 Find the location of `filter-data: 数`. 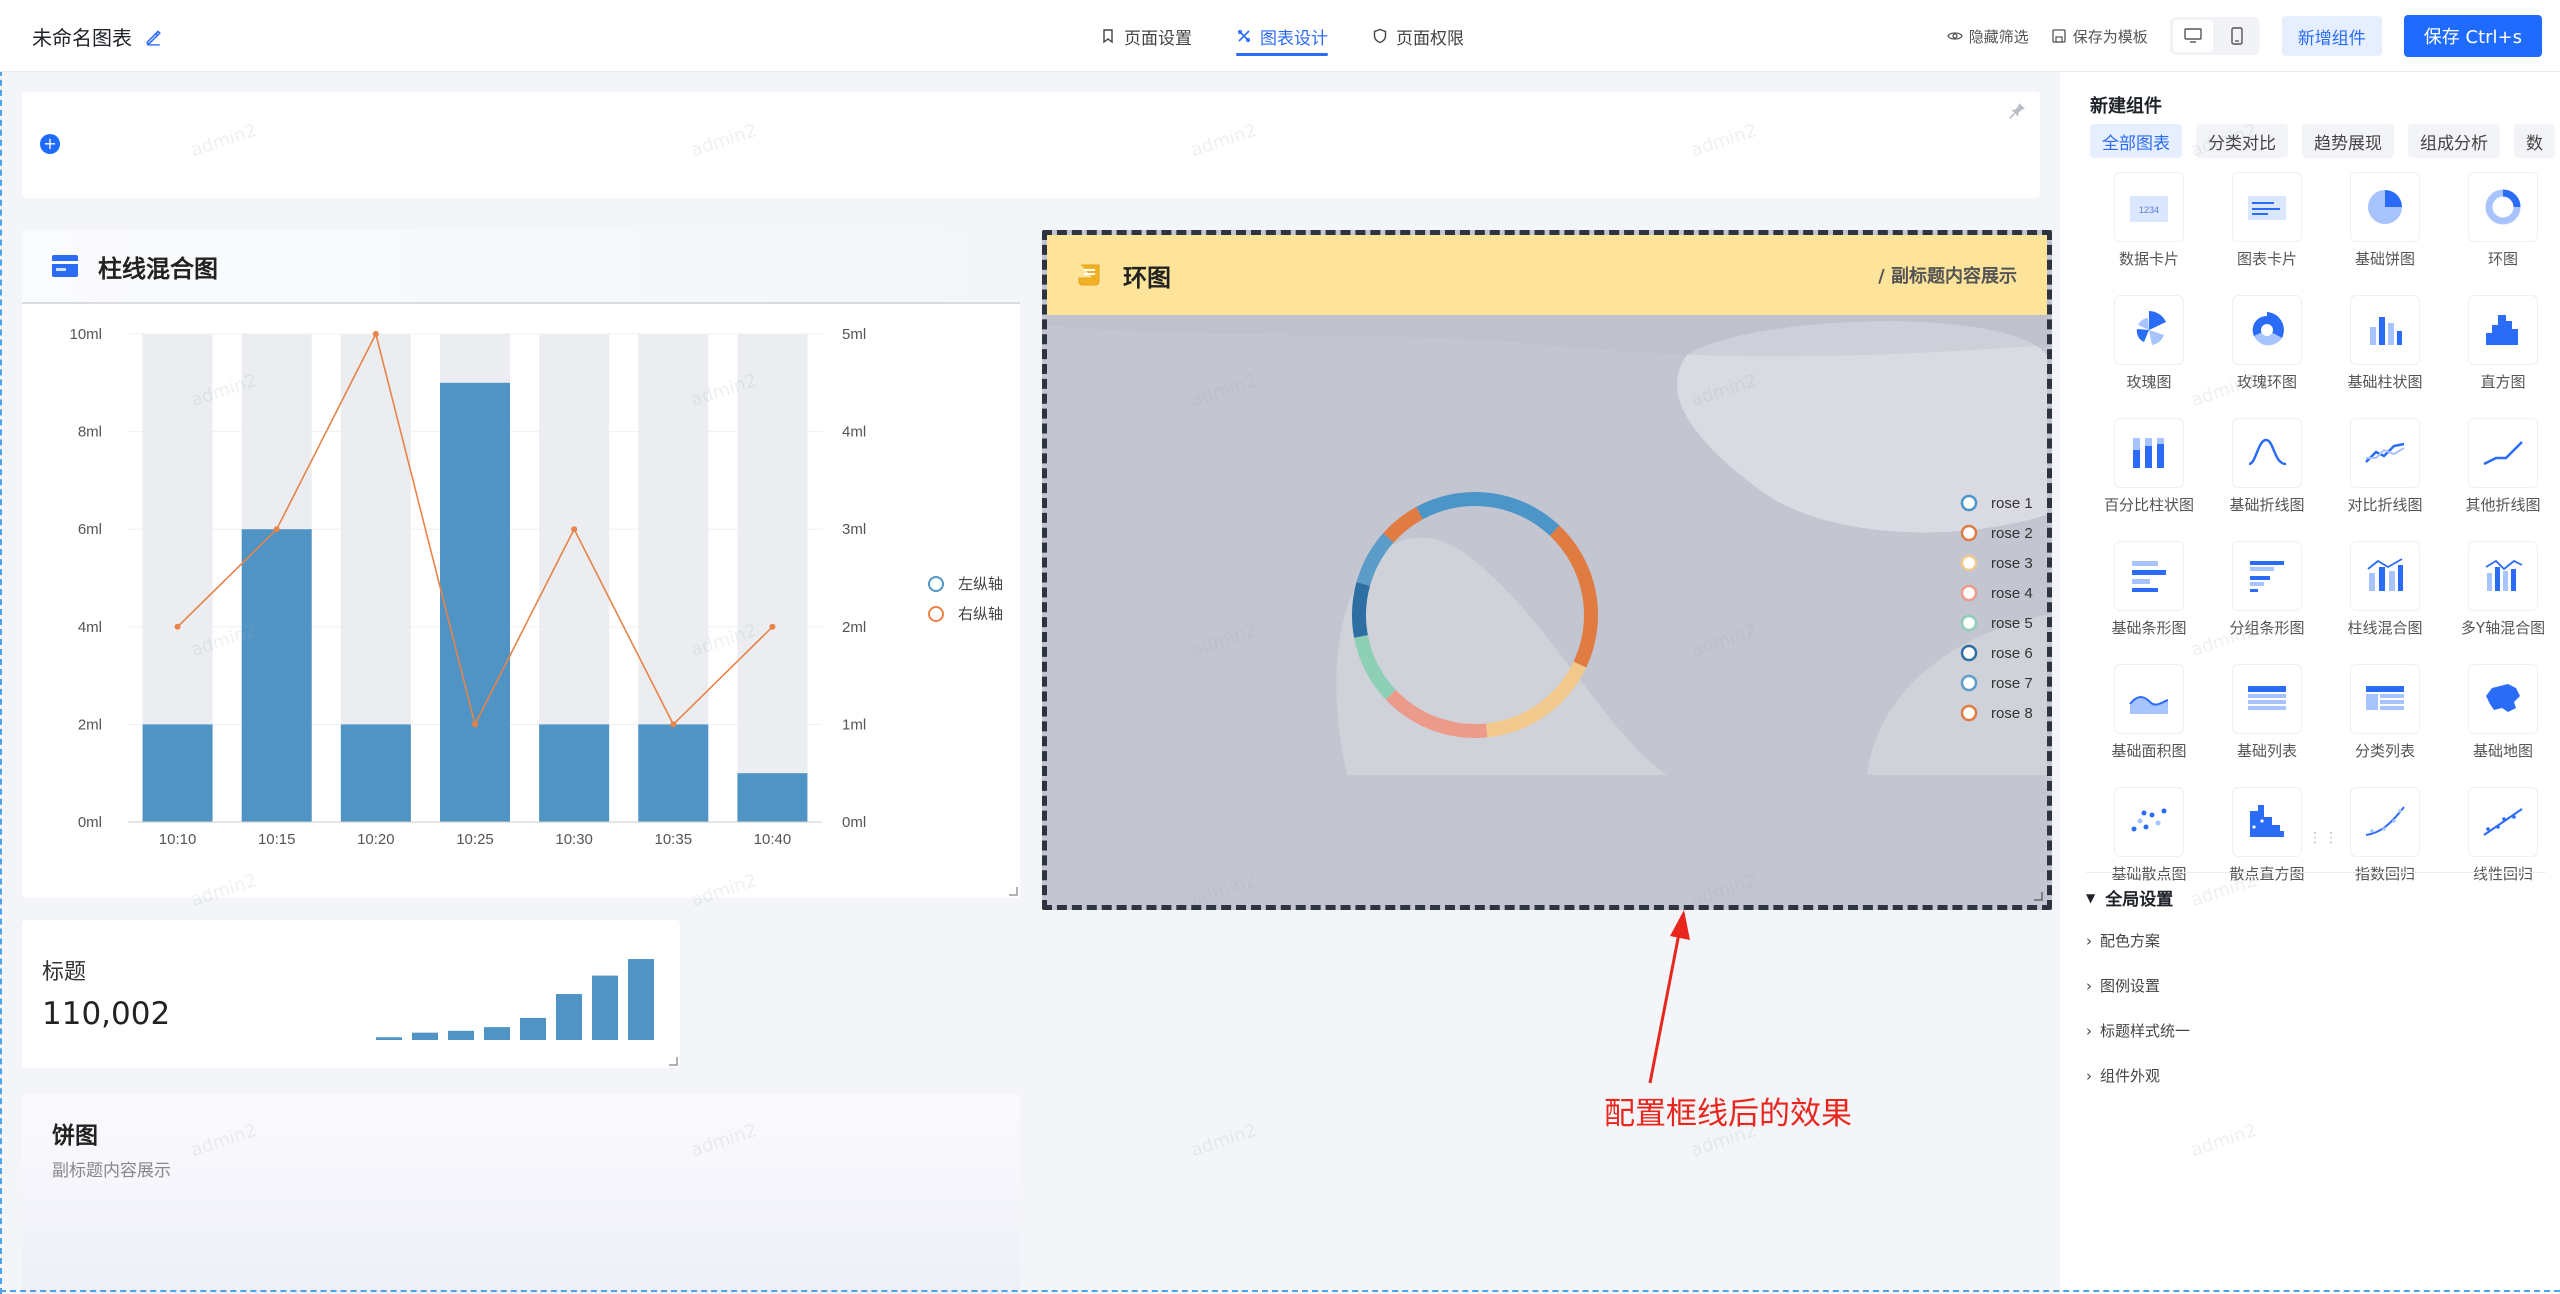

filter-data: 数 is located at coordinates (2534, 141).